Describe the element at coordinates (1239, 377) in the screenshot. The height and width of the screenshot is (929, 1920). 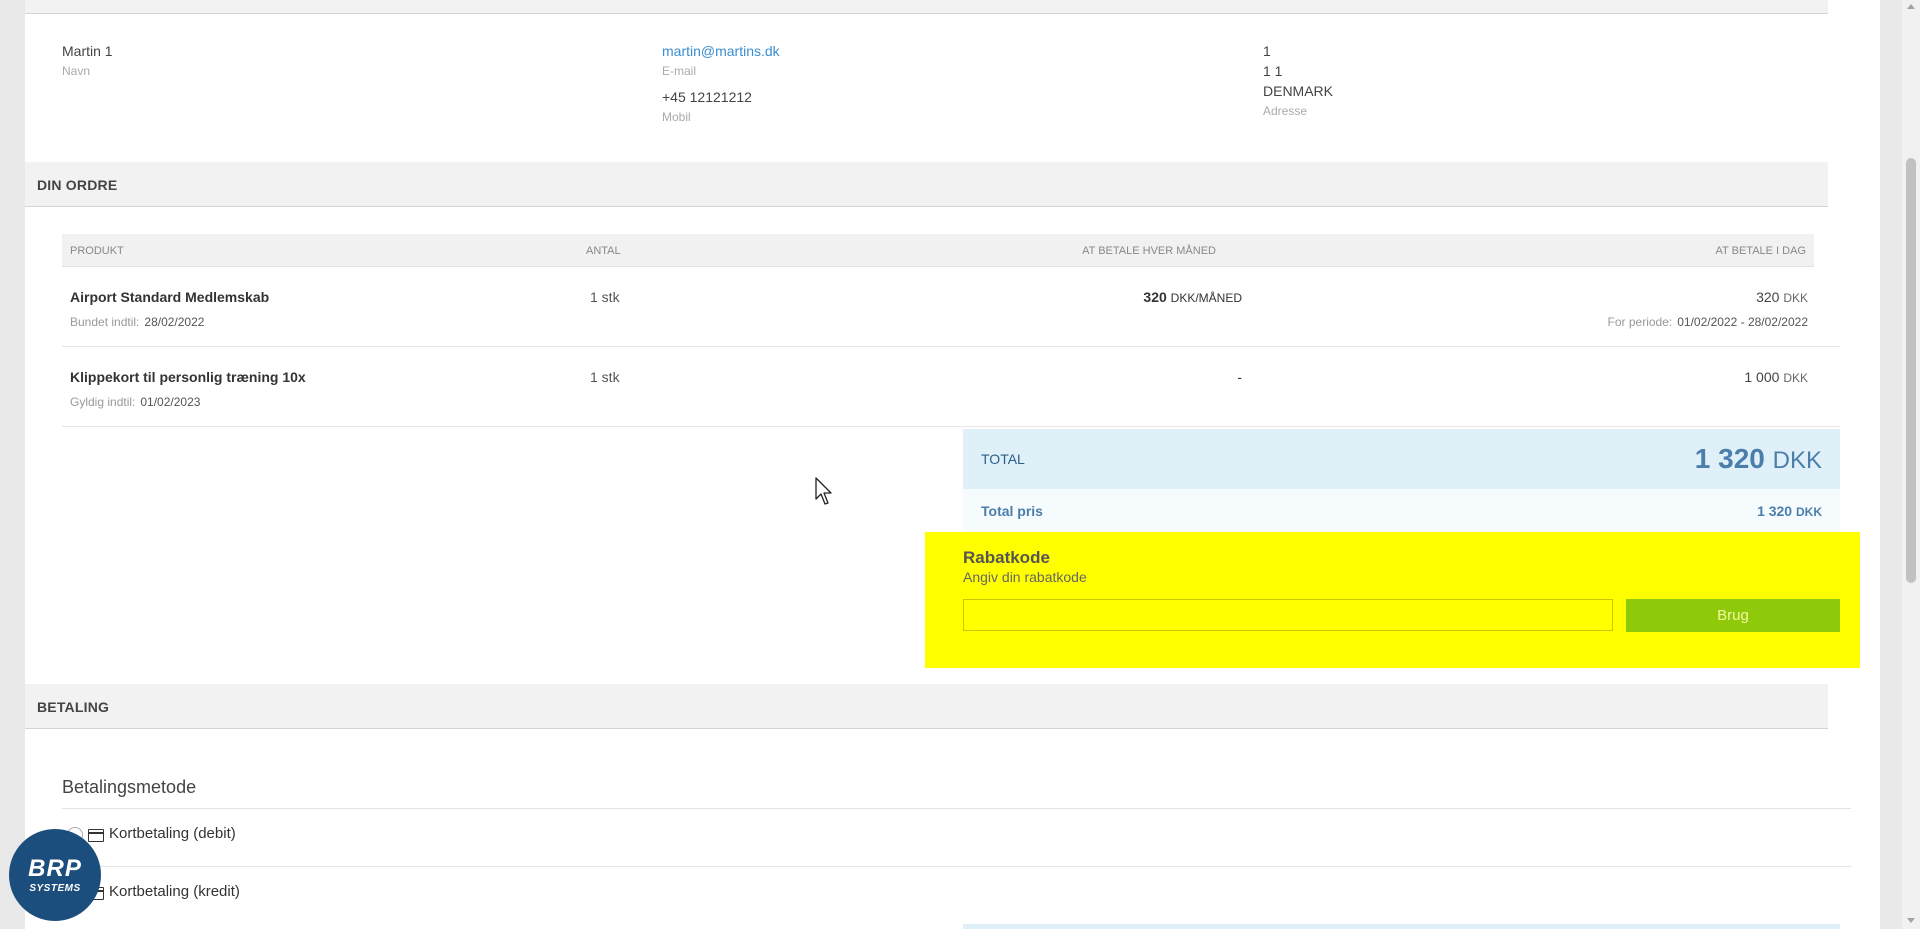
I see `product-monthly-price: -` at that location.